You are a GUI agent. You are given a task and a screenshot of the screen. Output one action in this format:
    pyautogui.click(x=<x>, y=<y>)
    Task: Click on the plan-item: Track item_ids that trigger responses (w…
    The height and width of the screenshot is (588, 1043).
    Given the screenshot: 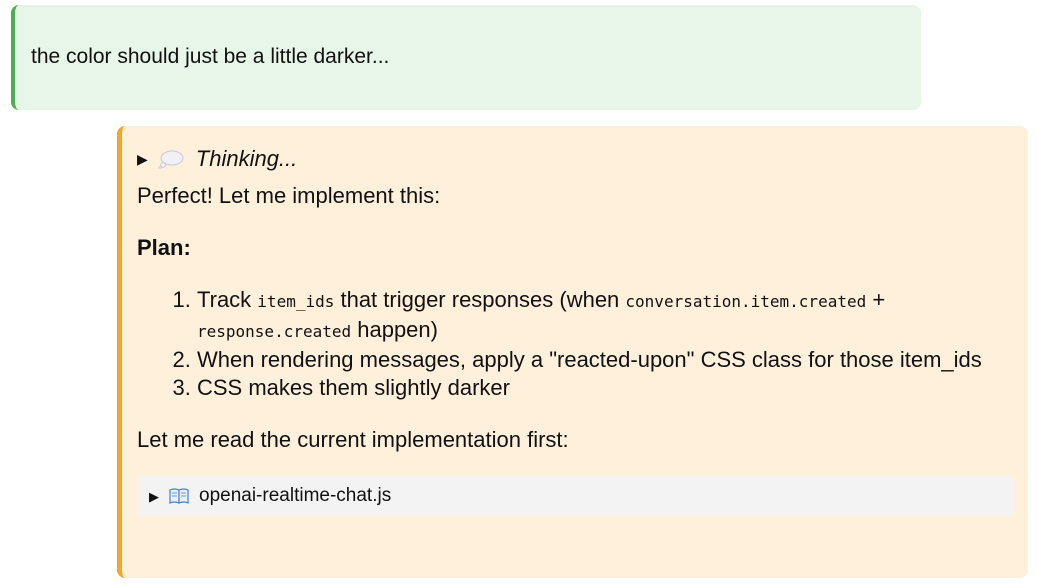 What is the action you would take?
    pyautogui.click(x=605, y=316)
    